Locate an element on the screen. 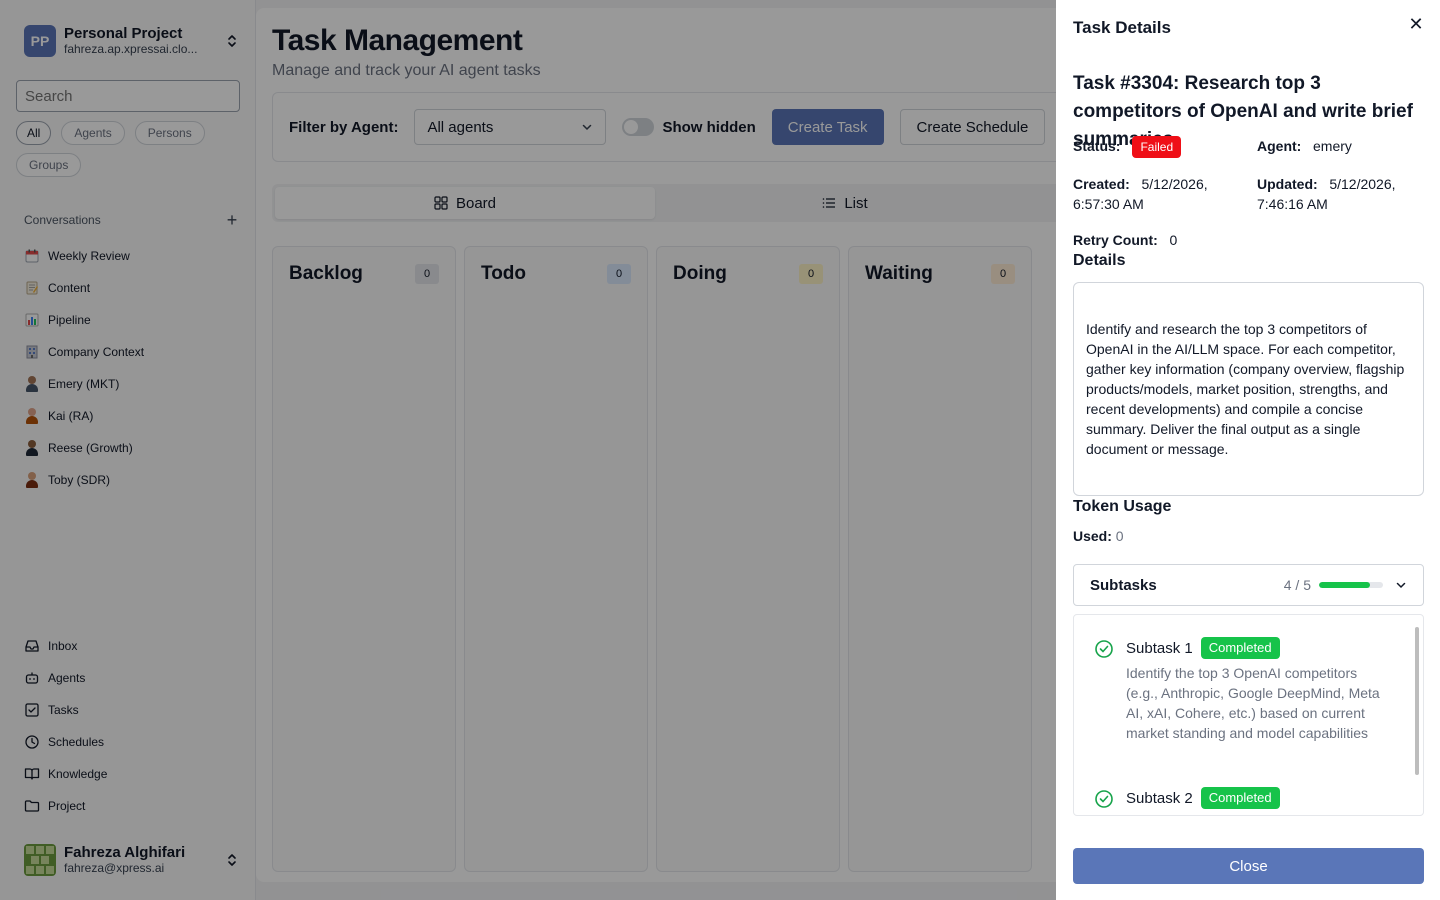  created-field: Created: 5/12/2026, 6:57:30 AM is located at coordinates (1158, 194).